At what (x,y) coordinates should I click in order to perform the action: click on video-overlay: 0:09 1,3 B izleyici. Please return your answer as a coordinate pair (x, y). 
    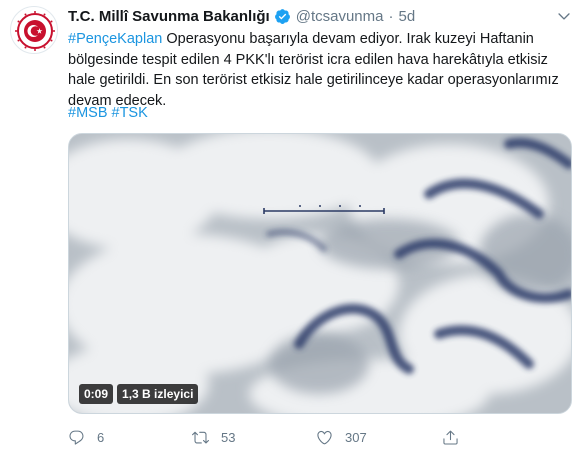
    Looking at the image, I should click on (139, 394).